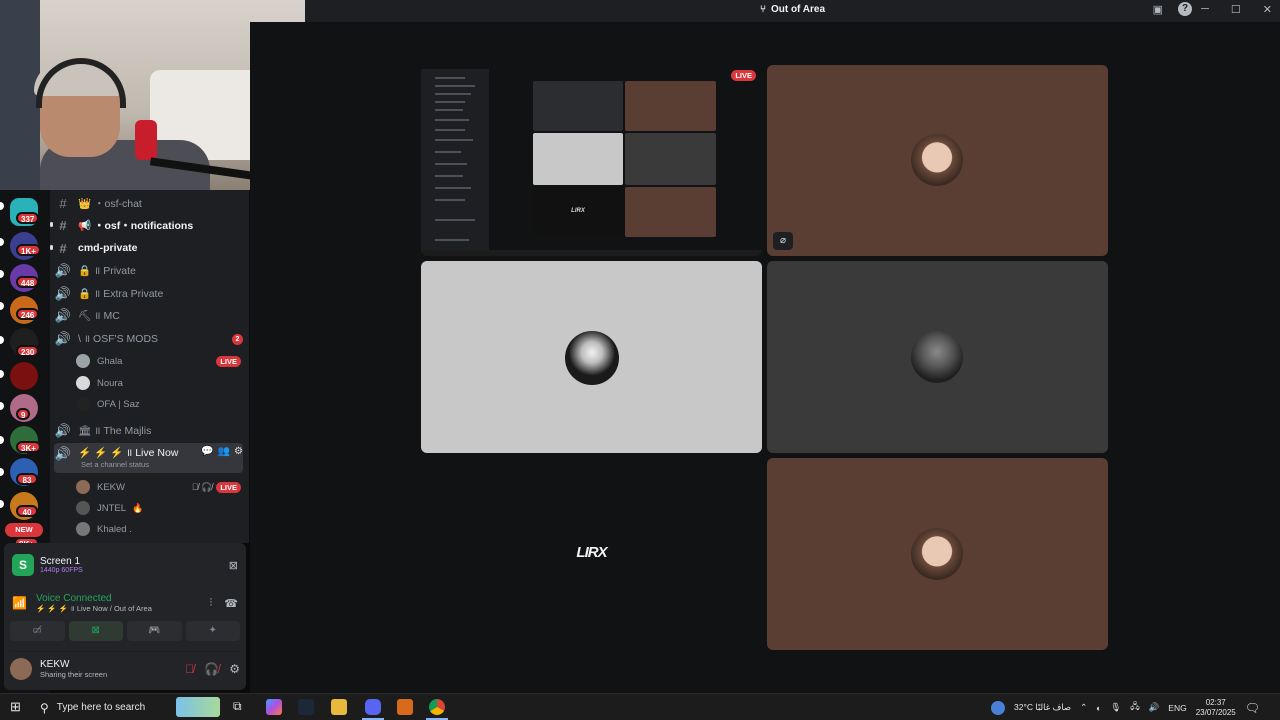  Describe the element at coordinates (1205, 9) in the screenshot. I see `minimize-icon: ─` at that location.